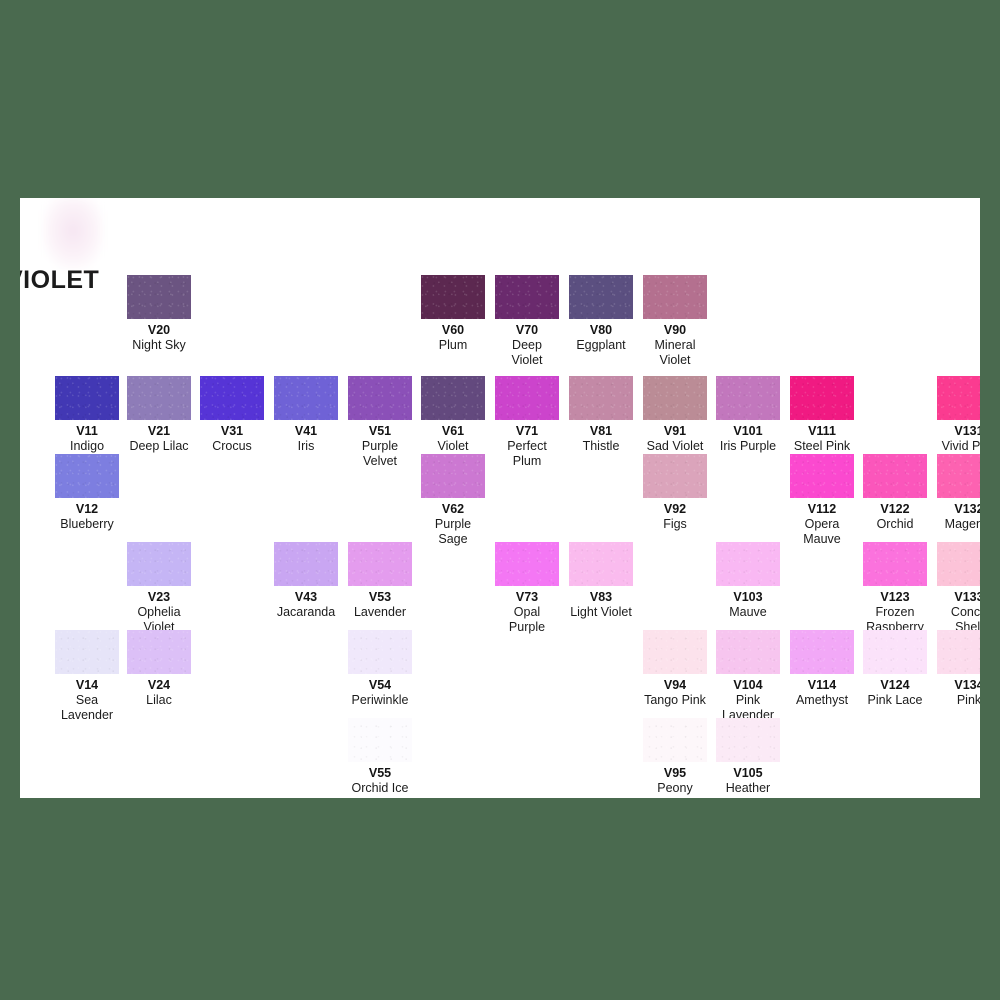  I want to click on color-swatch-cell: V41 Iris, so click(306, 415).